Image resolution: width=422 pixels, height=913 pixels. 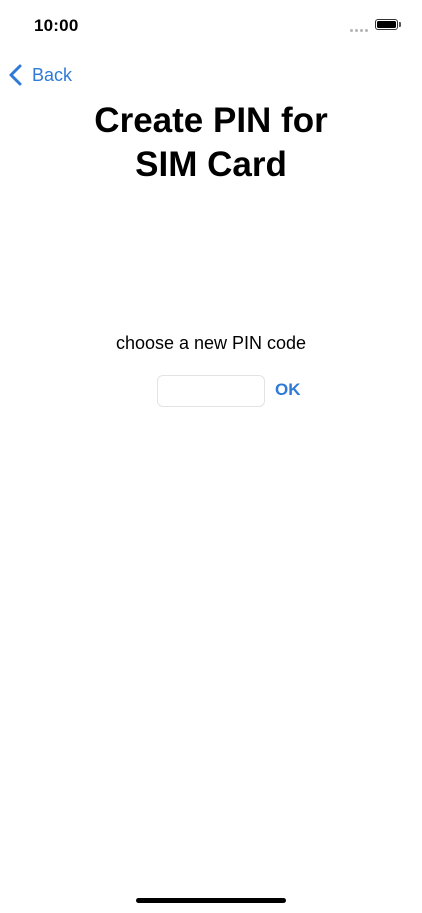 I want to click on page-title: Create PIN for SIM Card, so click(x=211, y=143).